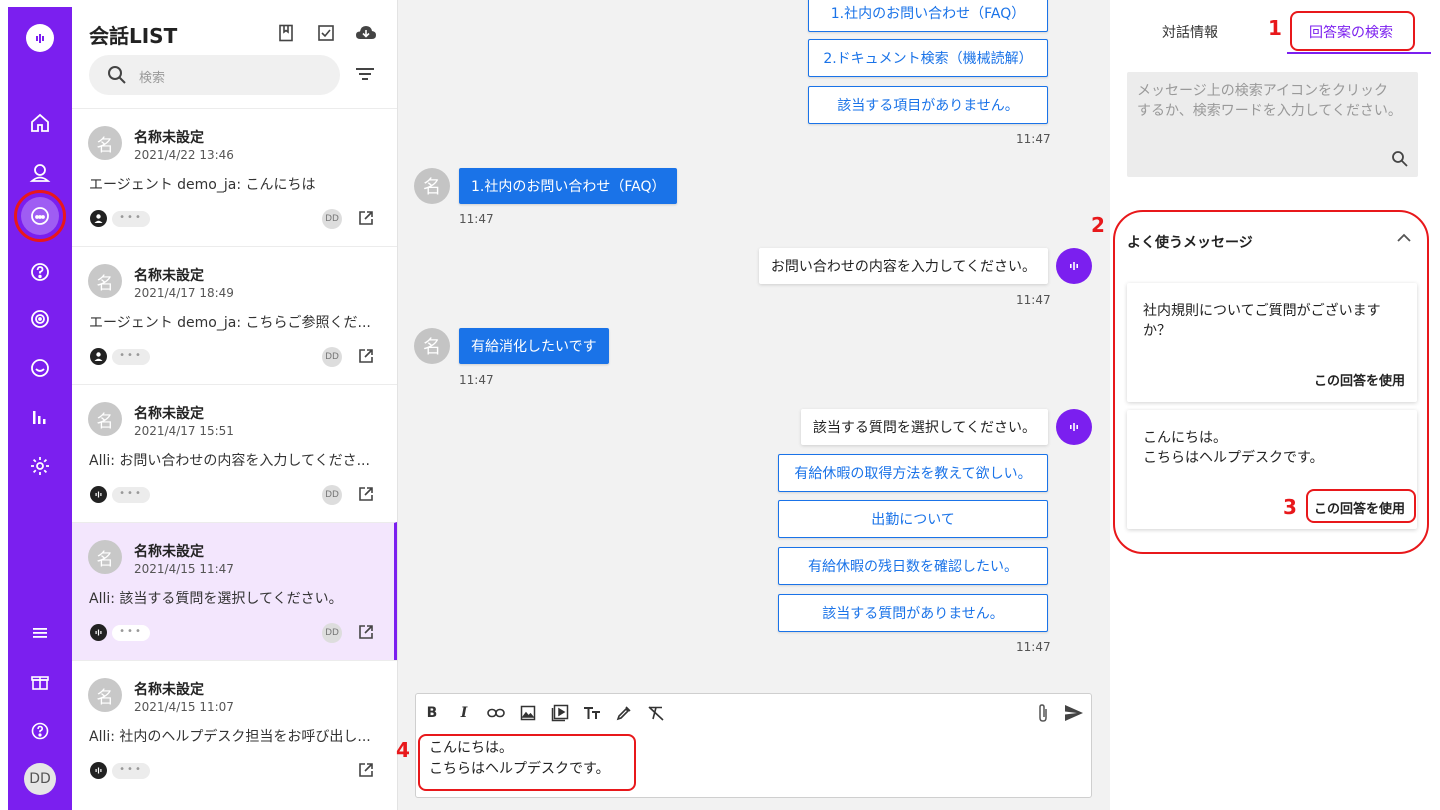 The image size is (1440, 810). What do you see at coordinates (1043, 713) in the screenshot?
I see `attach-icon` at bounding box center [1043, 713].